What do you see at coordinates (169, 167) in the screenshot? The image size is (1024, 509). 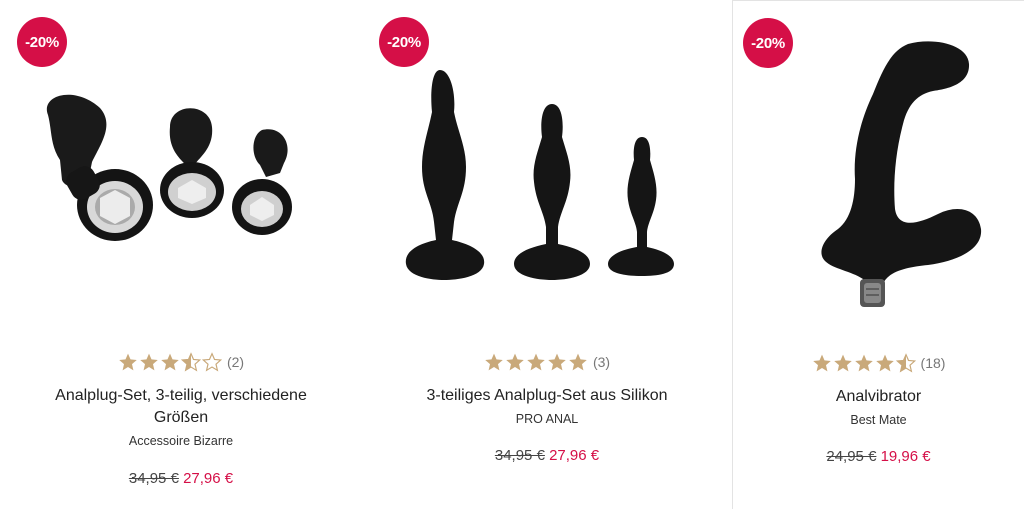 I see `analplug-set-jewel-icon` at bounding box center [169, 167].